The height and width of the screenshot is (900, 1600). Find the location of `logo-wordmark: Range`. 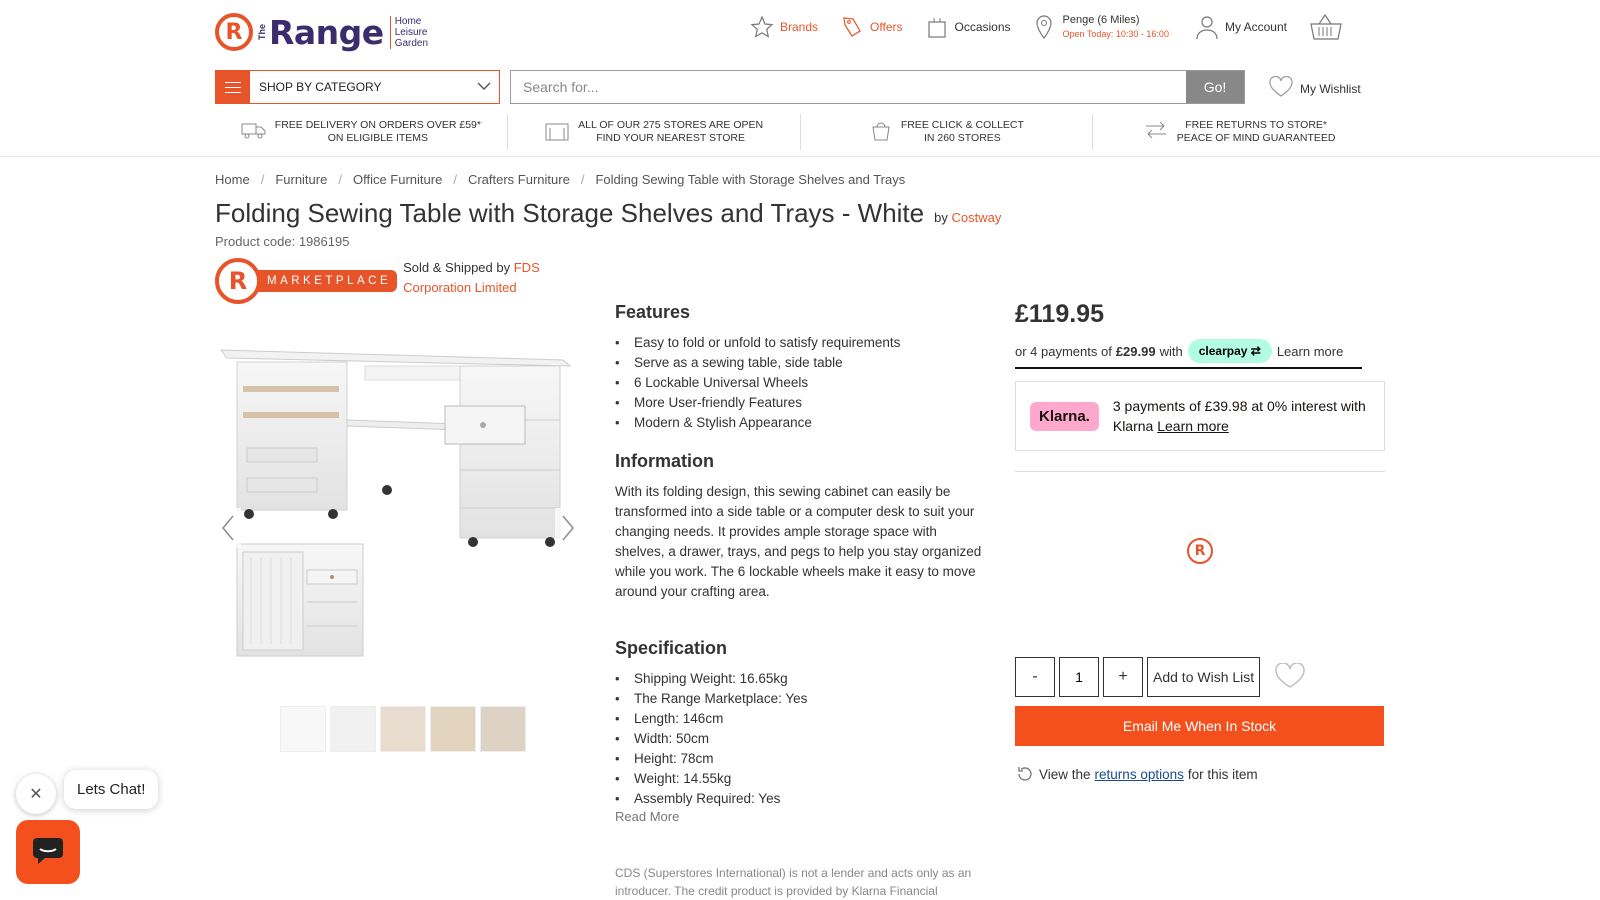

logo-wordmark: Range is located at coordinates (326, 32).